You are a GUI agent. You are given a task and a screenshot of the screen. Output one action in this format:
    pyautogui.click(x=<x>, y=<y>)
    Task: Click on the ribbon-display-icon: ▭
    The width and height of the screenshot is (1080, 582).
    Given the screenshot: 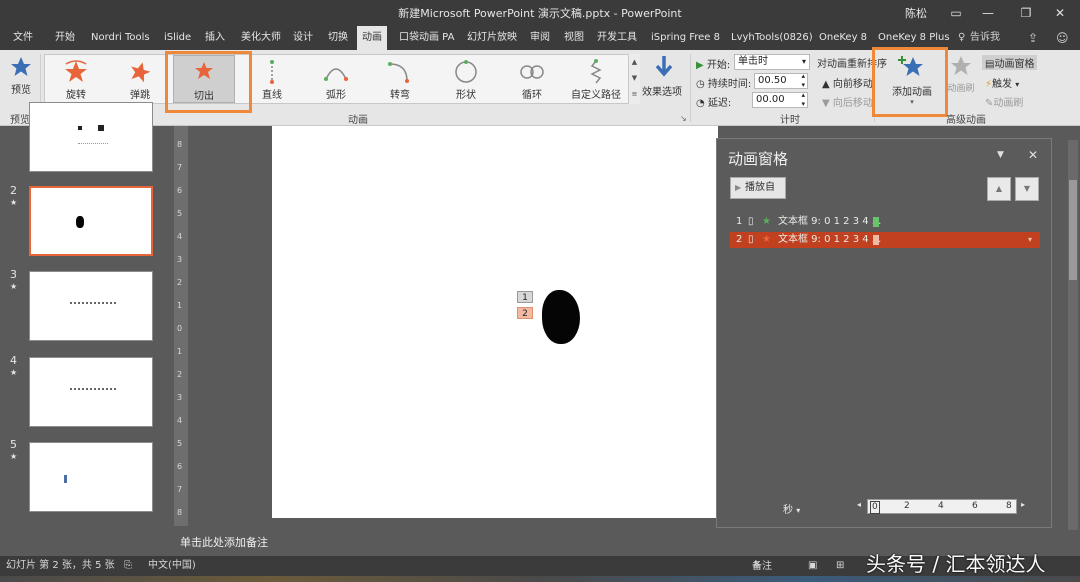 What is the action you would take?
    pyautogui.click(x=956, y=13)
    